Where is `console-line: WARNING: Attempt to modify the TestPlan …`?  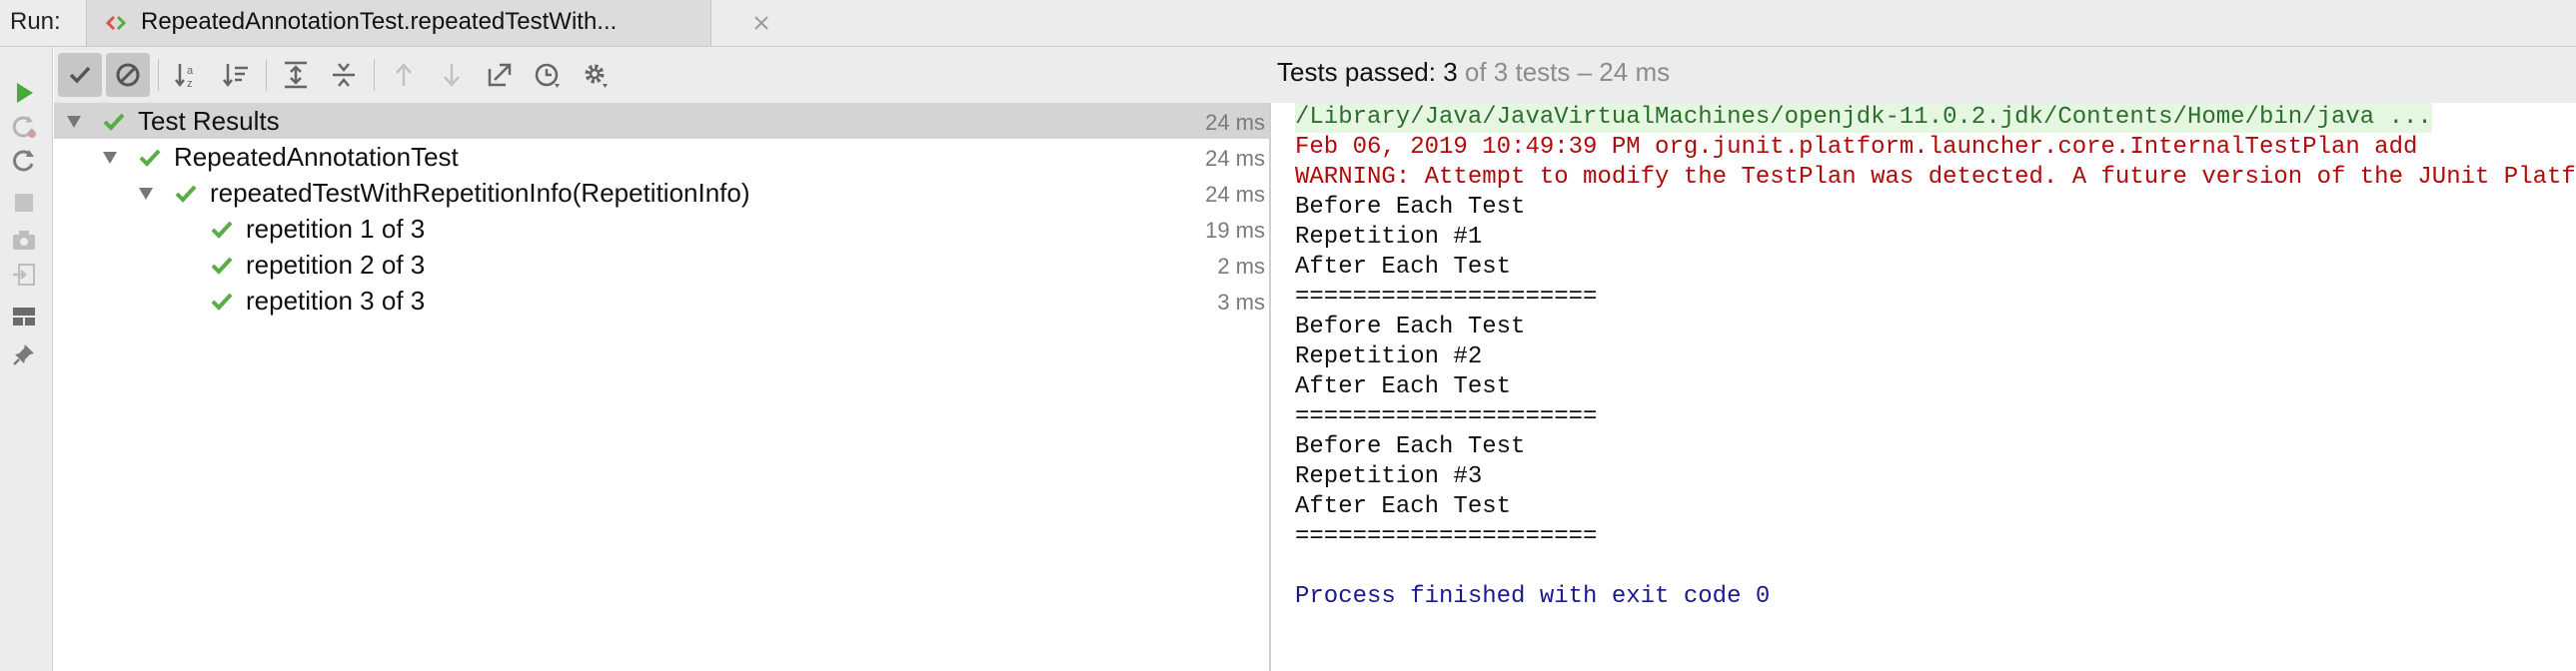 console-line: WARNING: Attempt to modify the TestPlan … is located at coordinates (1935, 178).